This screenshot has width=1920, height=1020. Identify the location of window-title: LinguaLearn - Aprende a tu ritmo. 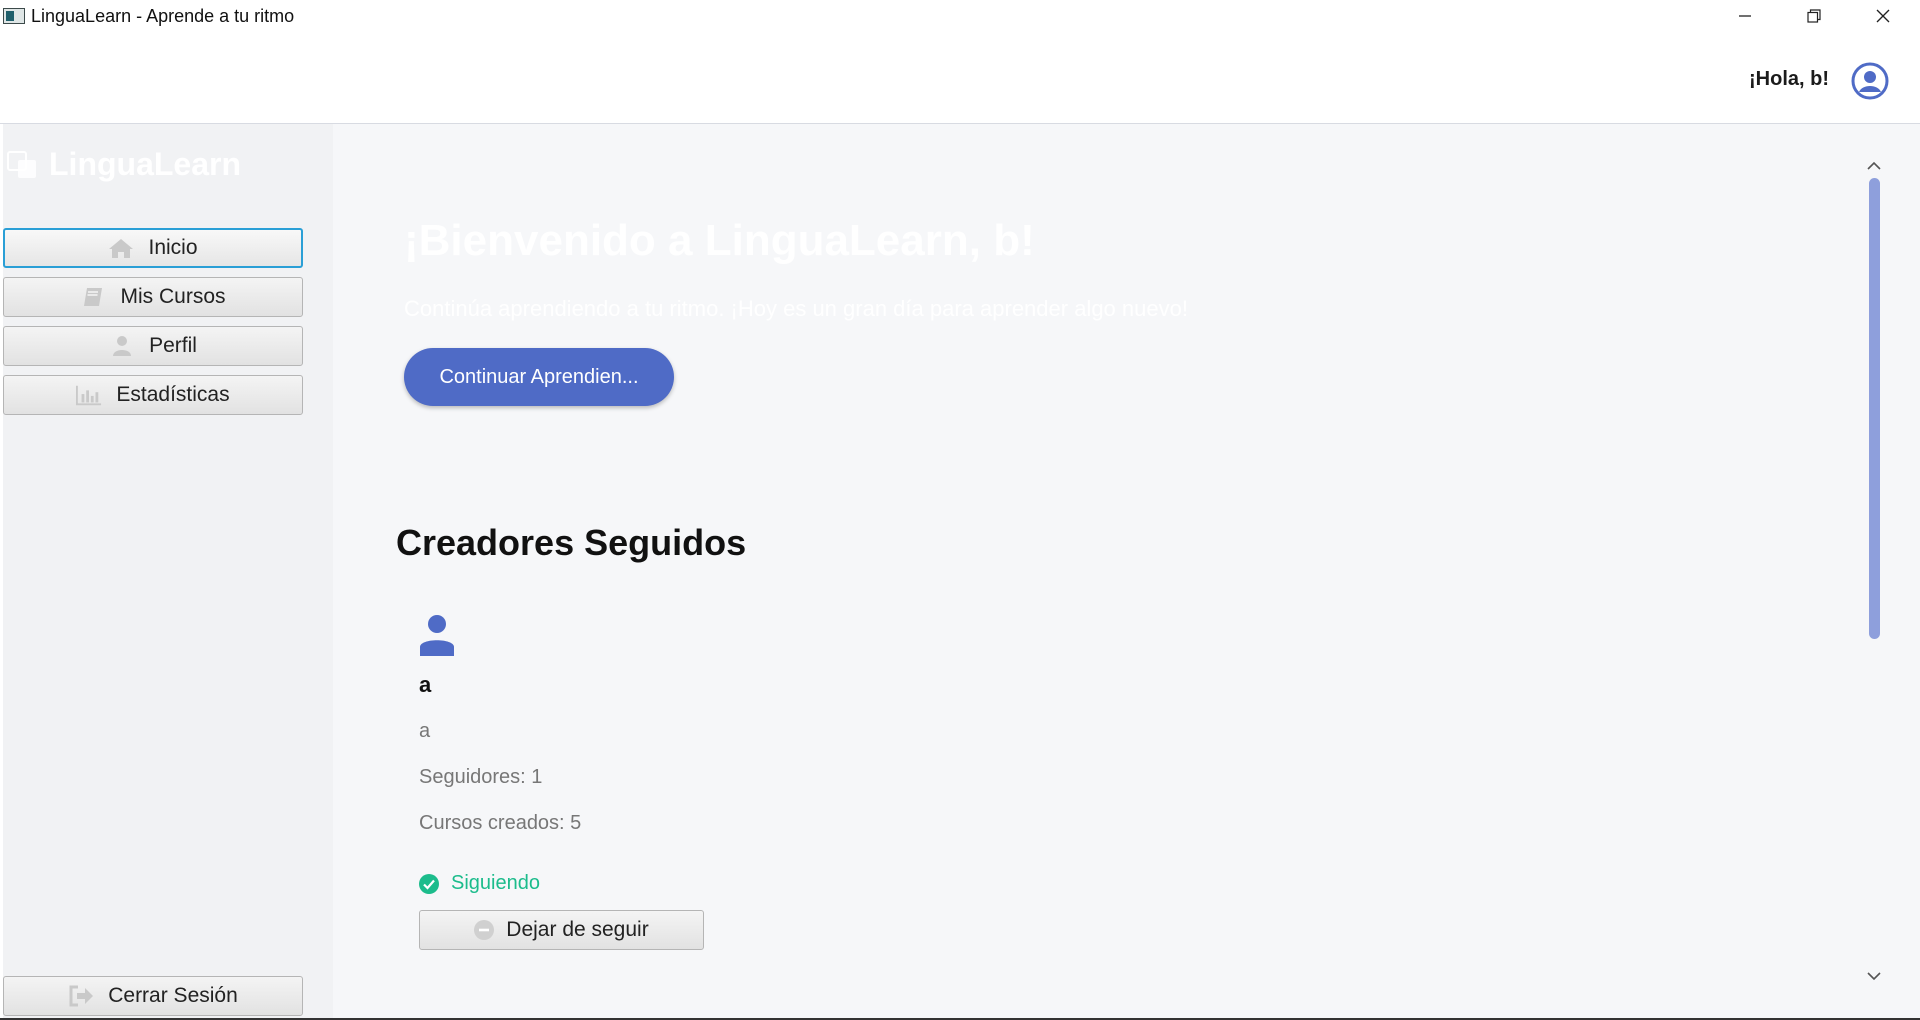
(163, 16).